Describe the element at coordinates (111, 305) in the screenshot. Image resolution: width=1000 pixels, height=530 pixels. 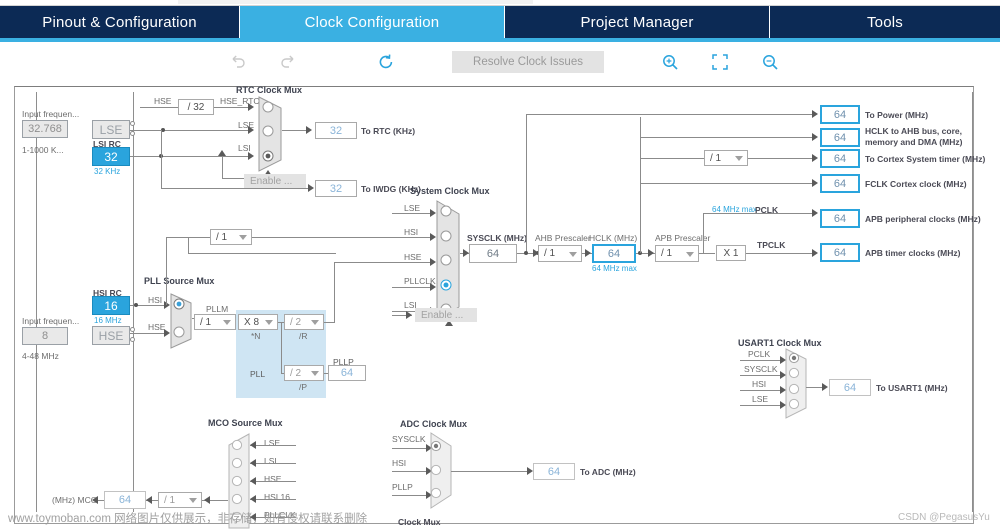
I see `hsi-value: 16` at that location.